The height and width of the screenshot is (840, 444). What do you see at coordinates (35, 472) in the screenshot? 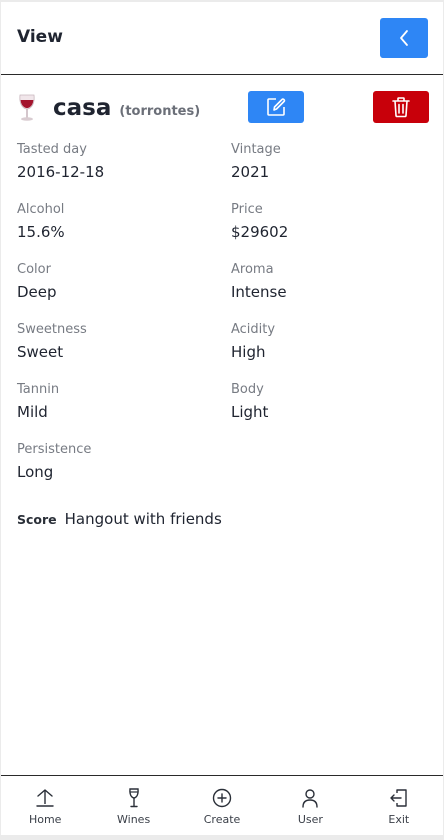
I see `field-value: Long` at bounding box center [35, 472].